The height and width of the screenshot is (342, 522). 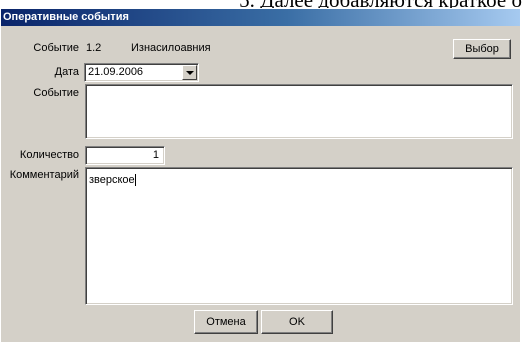 I want to click on date-dropdown: 21.09.2006, so click(x=141, y=72).